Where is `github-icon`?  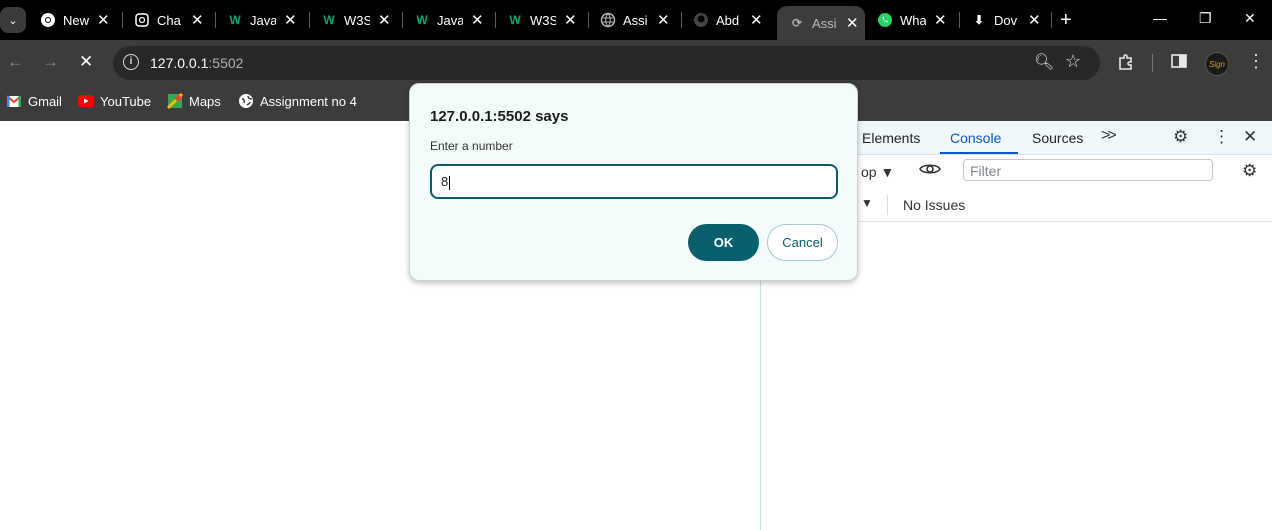 github-icon is located at coordinates (701, 20).